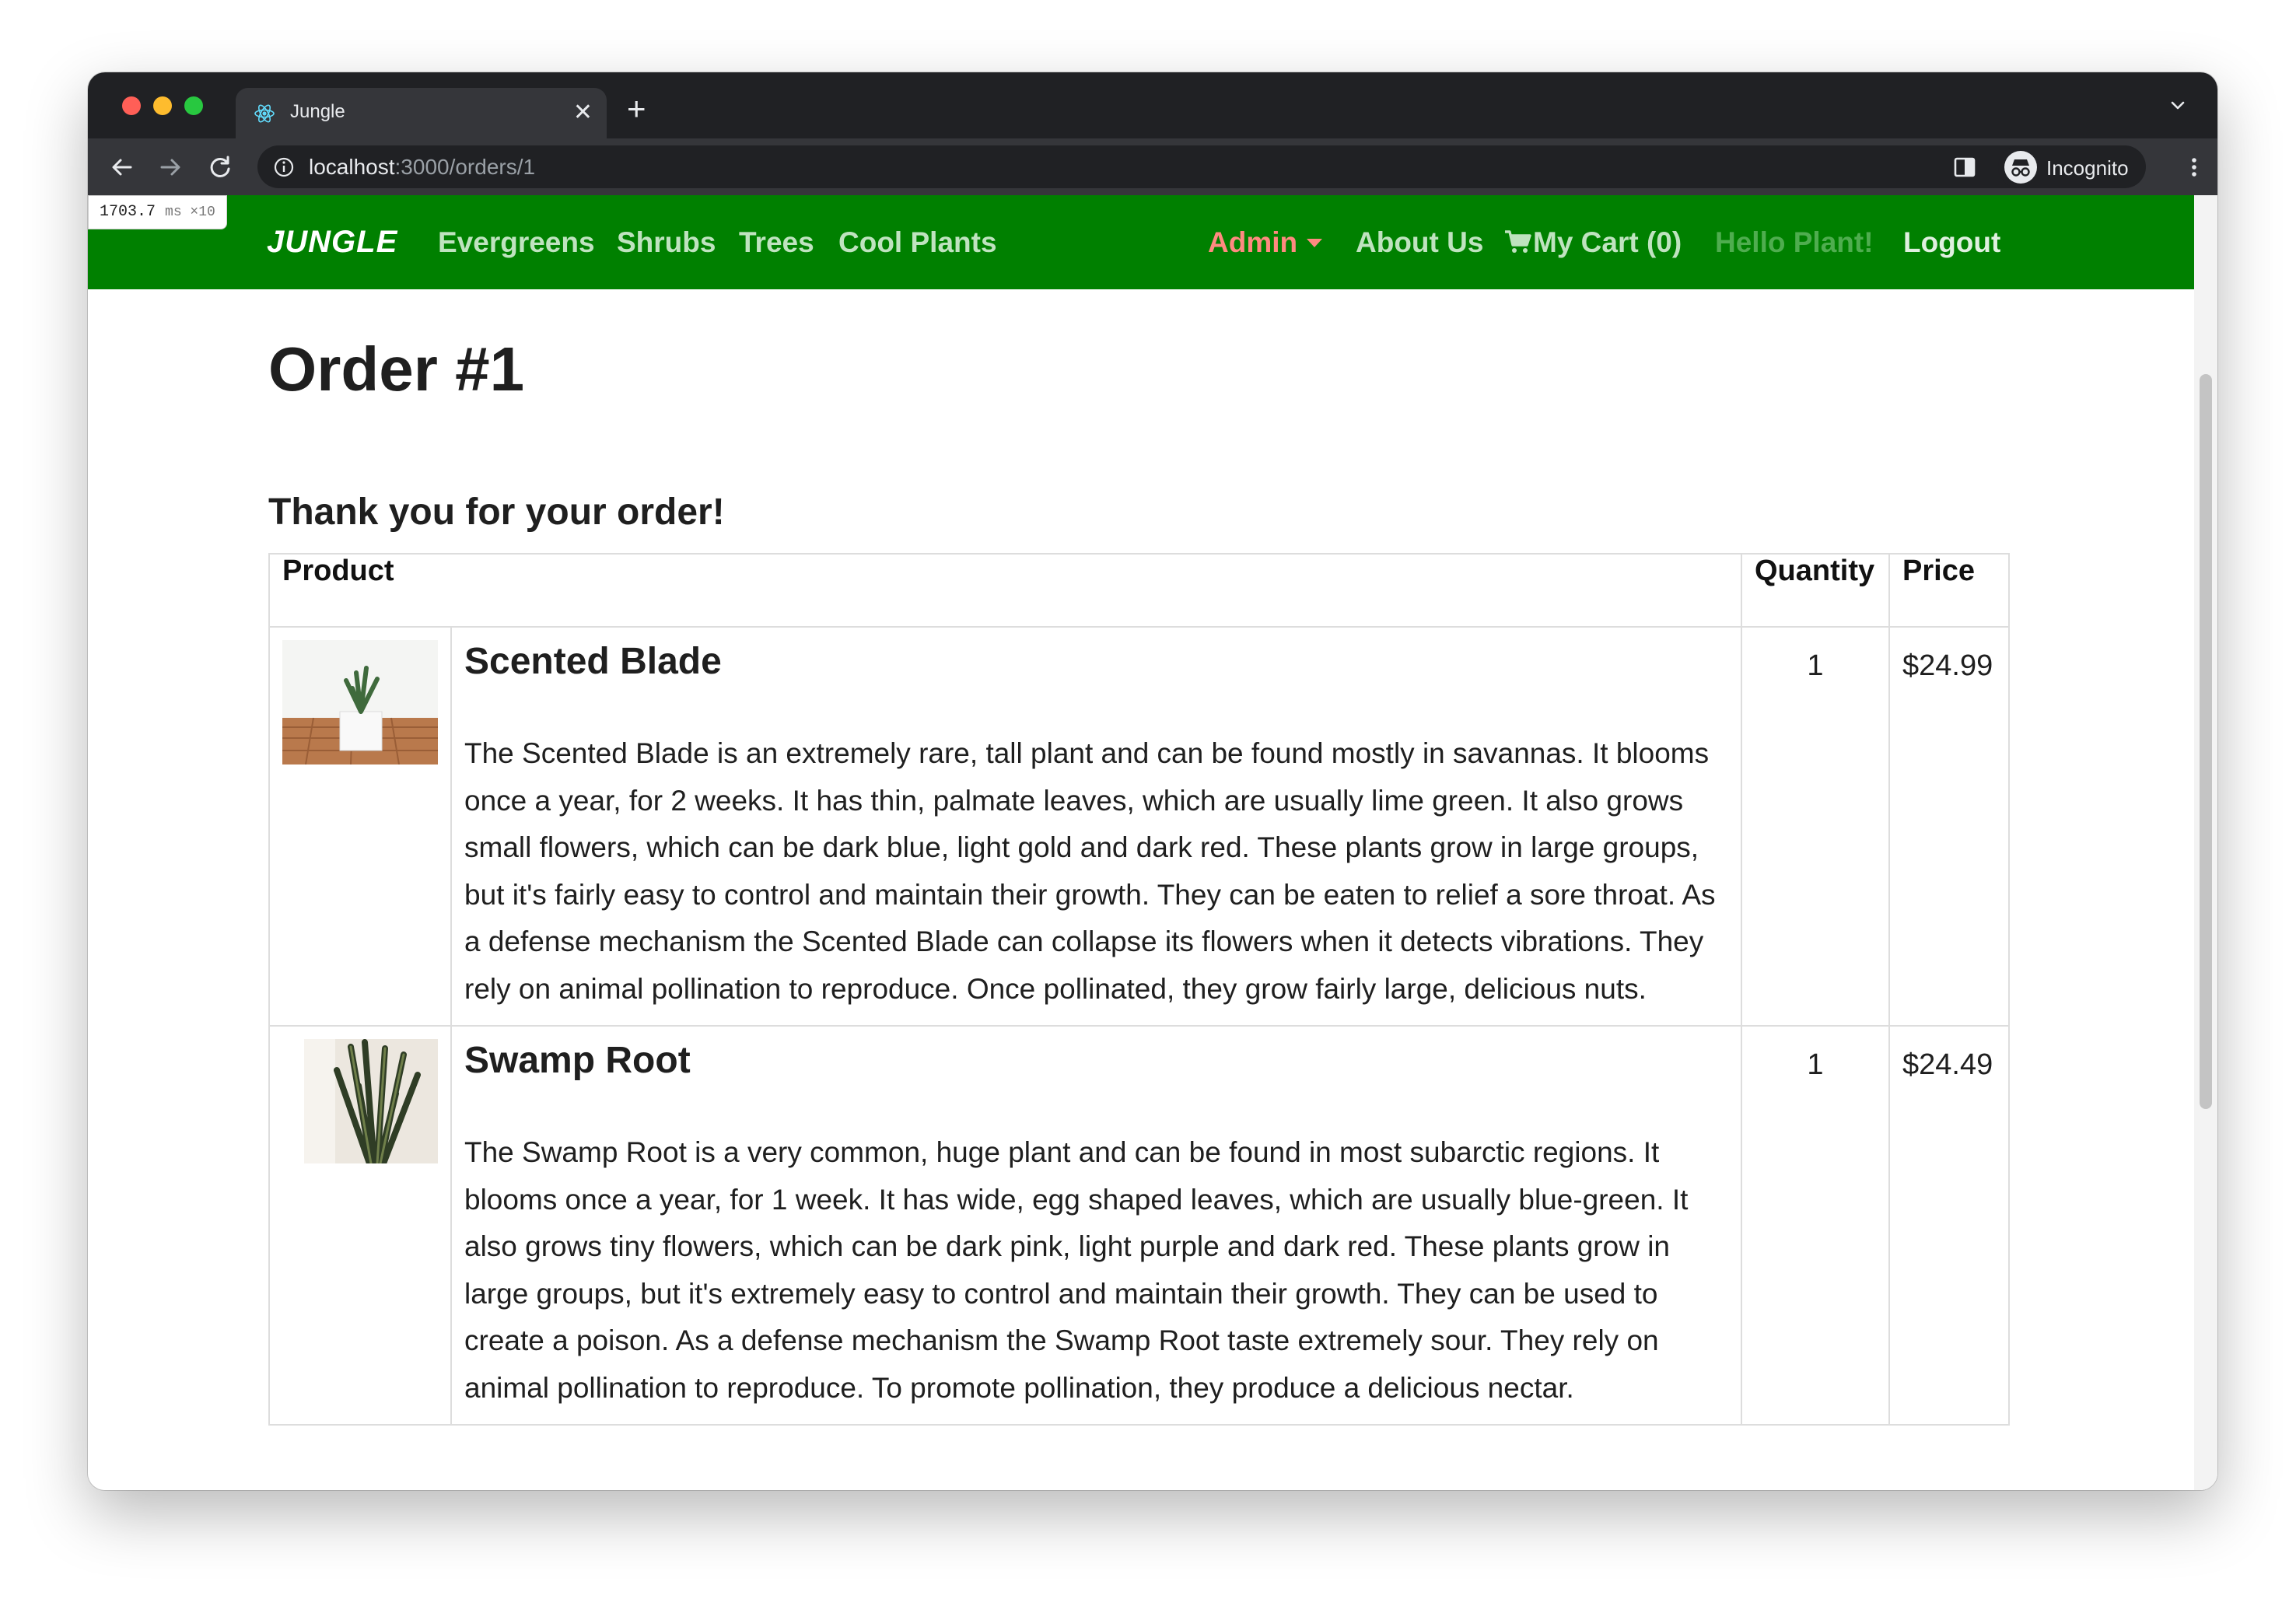 The height and width of the screenshot is (1613, 2296). Describe the element at coordinates (163, 106) in the screenshot. I see `minimize-window-button` at that location.